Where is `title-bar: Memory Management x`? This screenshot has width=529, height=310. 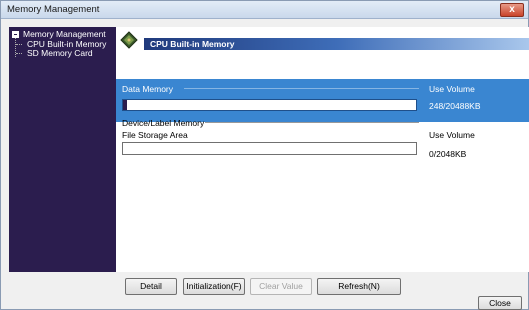 title-bar: Memory Management x is located at coordinates (264, 10).